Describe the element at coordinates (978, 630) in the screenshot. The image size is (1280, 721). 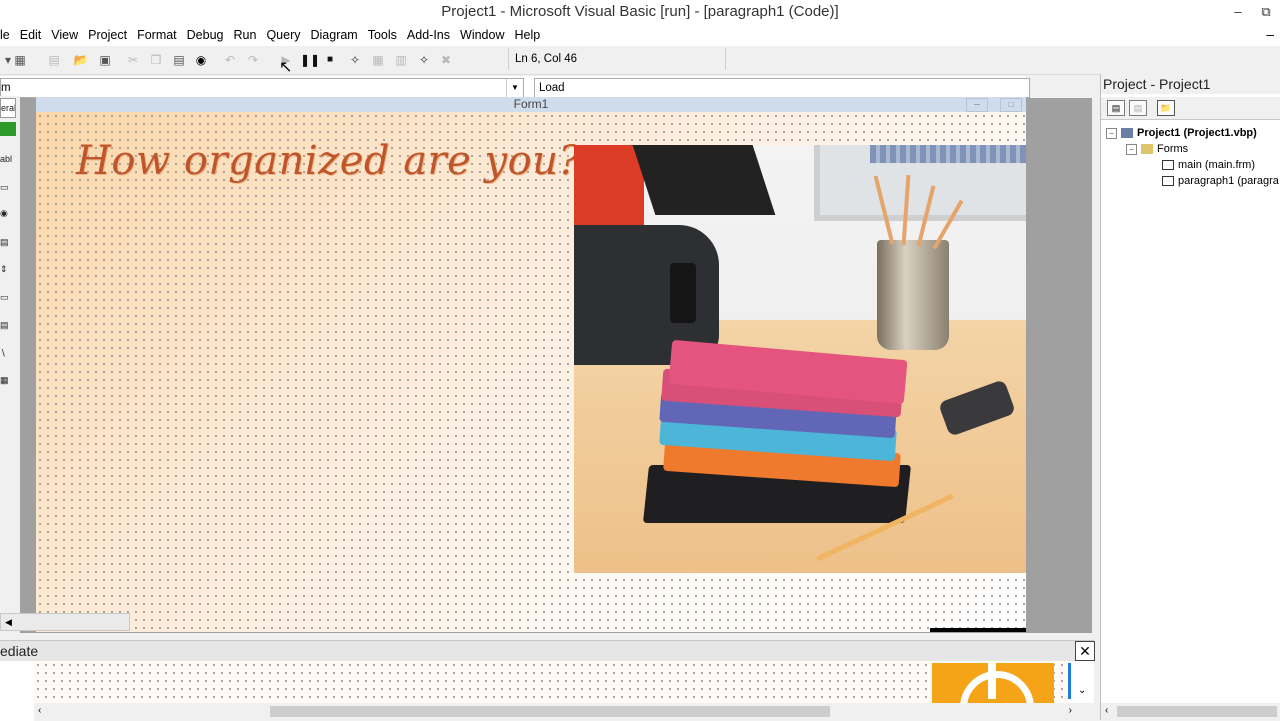
I see `divider-bar` at that location.